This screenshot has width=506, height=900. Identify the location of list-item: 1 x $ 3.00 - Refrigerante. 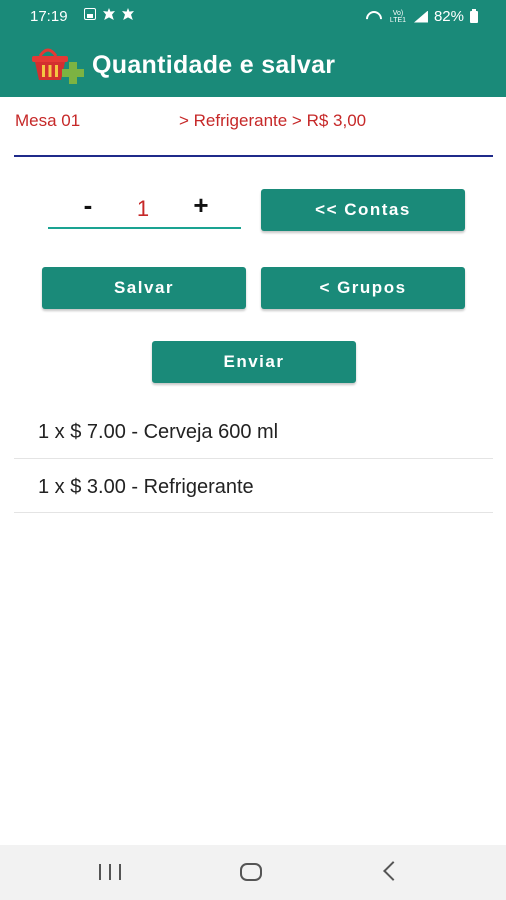
(253, 486).